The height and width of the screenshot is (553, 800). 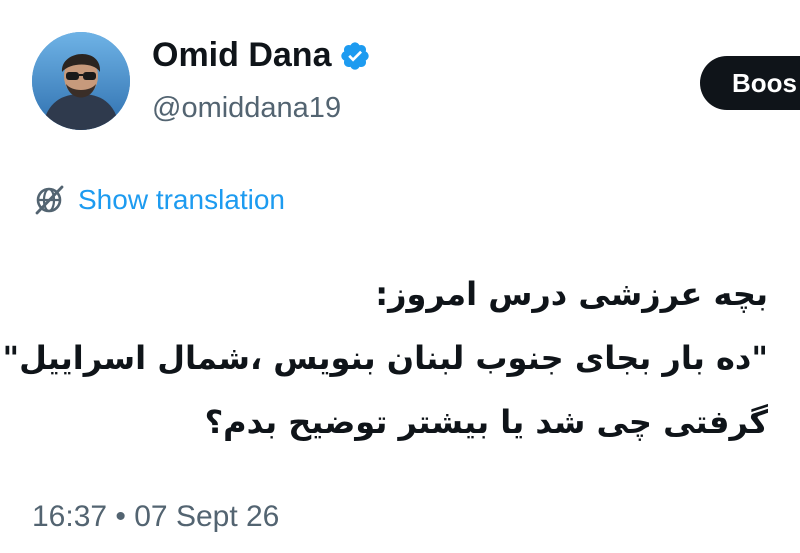 I want to click on avatar, so click(x=81, y=81).